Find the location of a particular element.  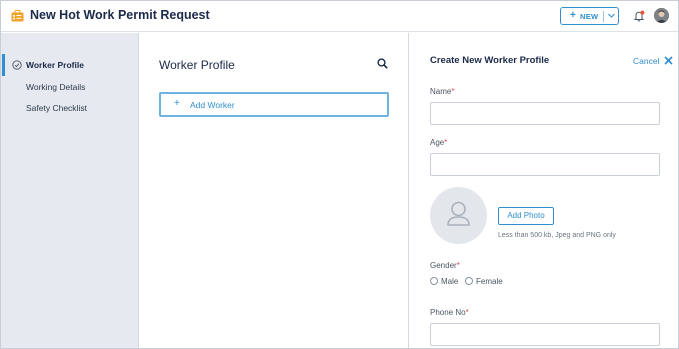

photo-placeholder is located at coordinates (458, 215).